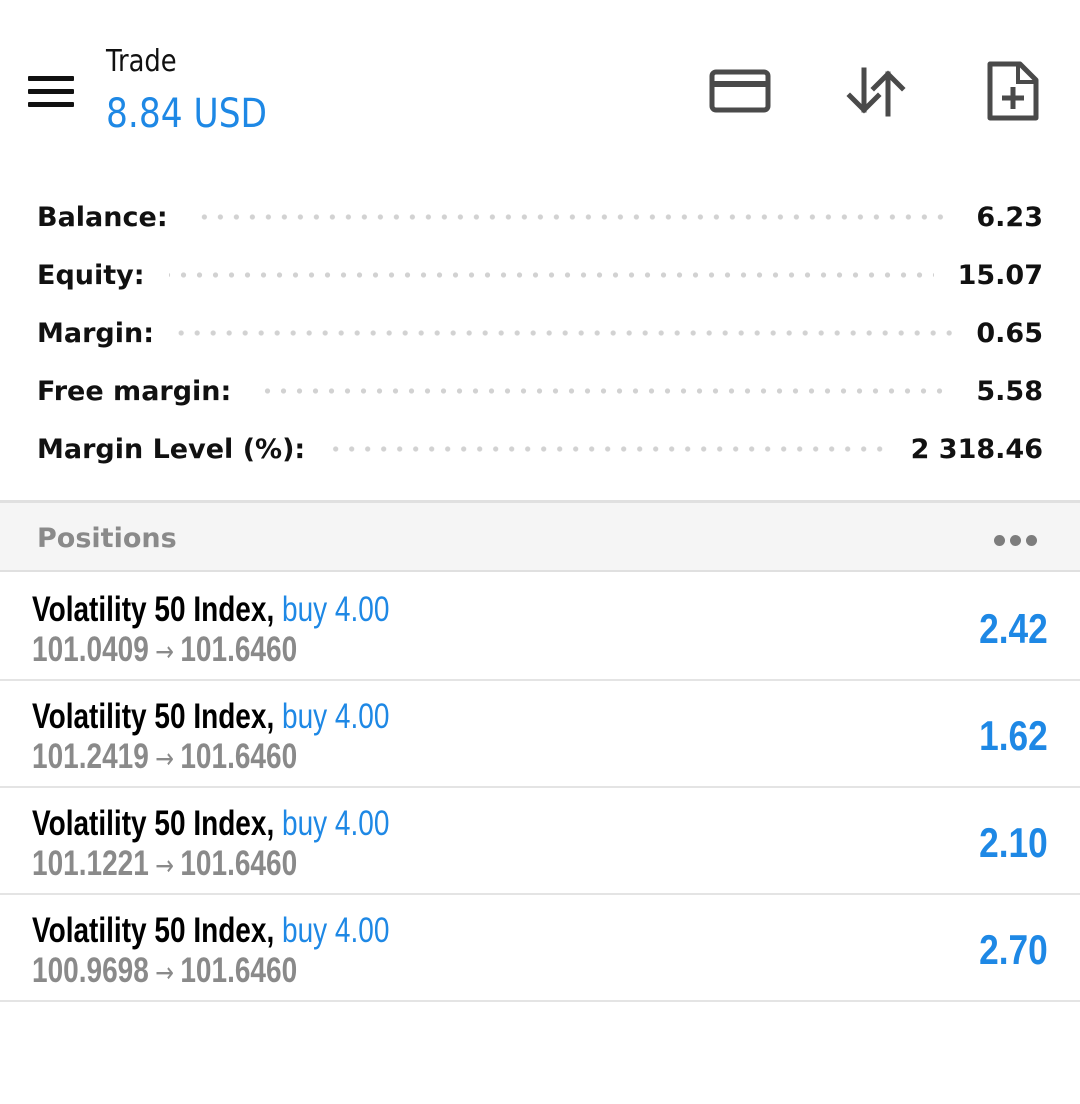  What do you see at coordinates (102, 217) in the screenshot?
I see `summary-label: Balance:` at bounding box center [102, 217].